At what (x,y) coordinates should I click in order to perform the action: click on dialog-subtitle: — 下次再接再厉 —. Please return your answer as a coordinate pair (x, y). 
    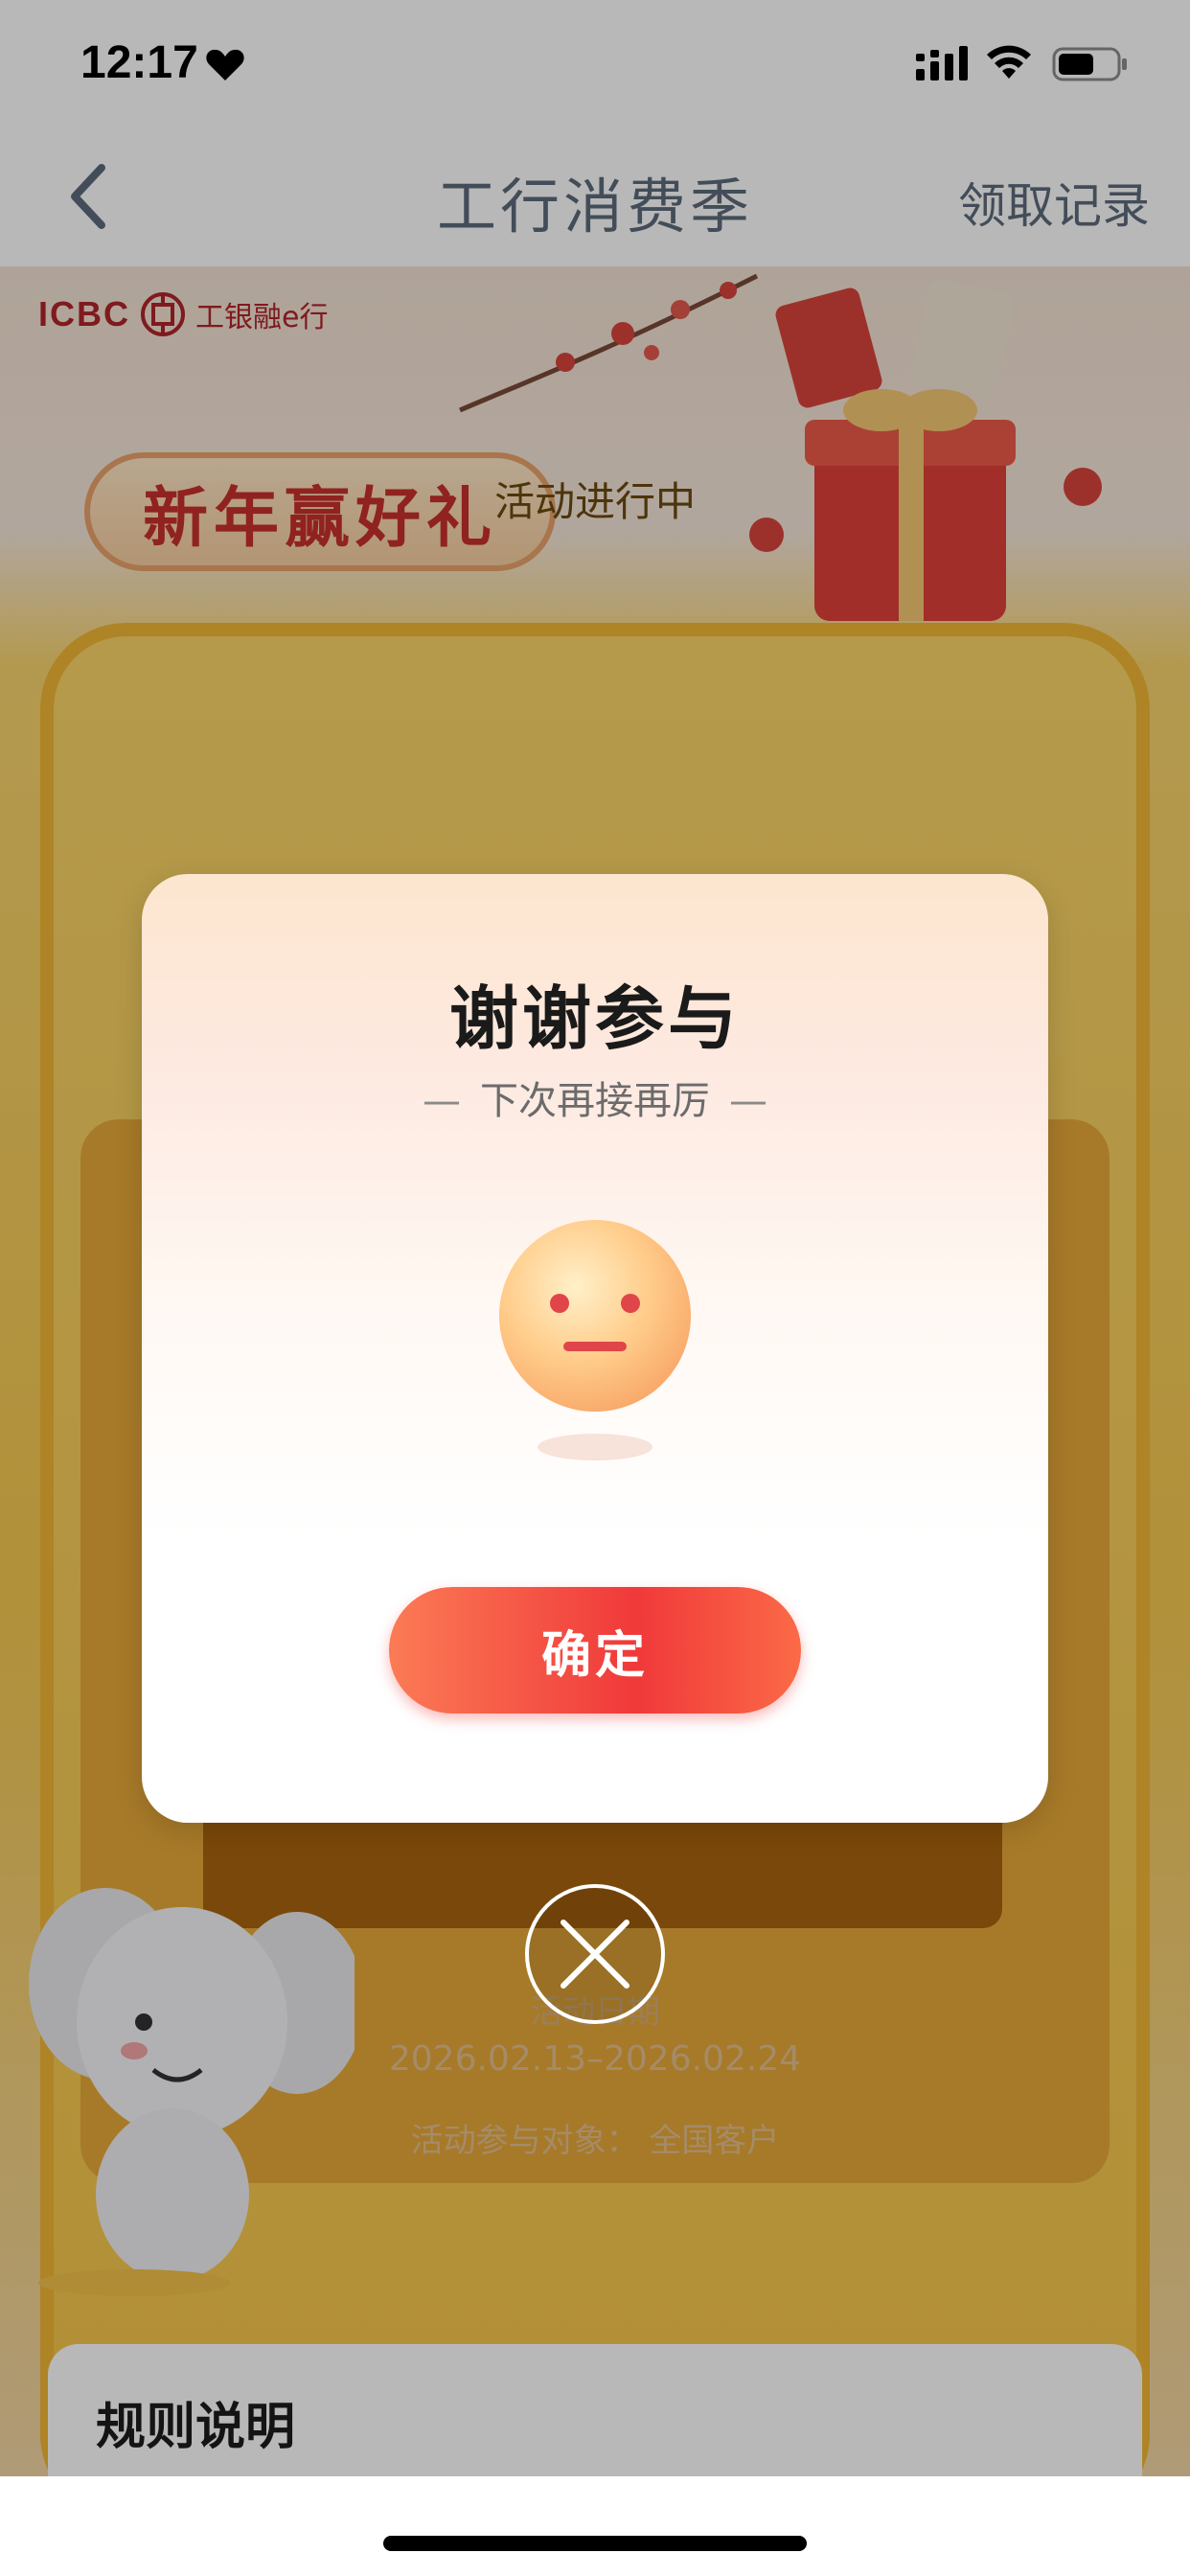
    Looking at the image, I should click on (595, 1097).